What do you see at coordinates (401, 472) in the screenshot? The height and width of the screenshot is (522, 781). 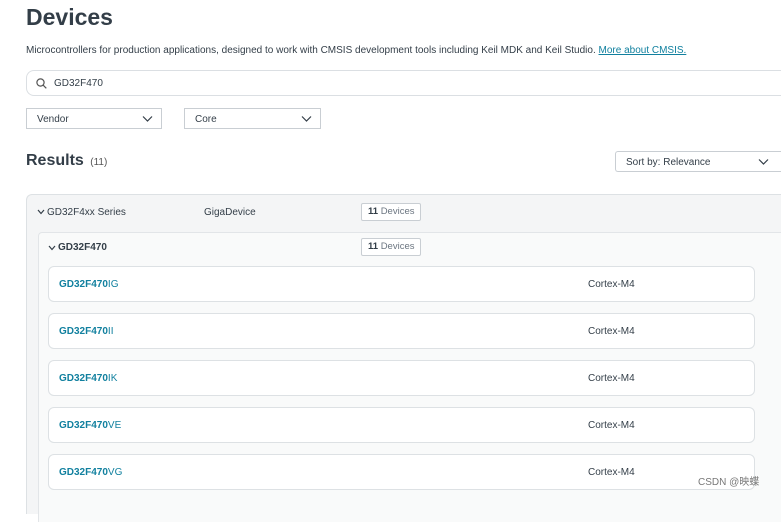 I see `device-card: GD32F470VG Cortex-M4` at bounding box center [401, 472].